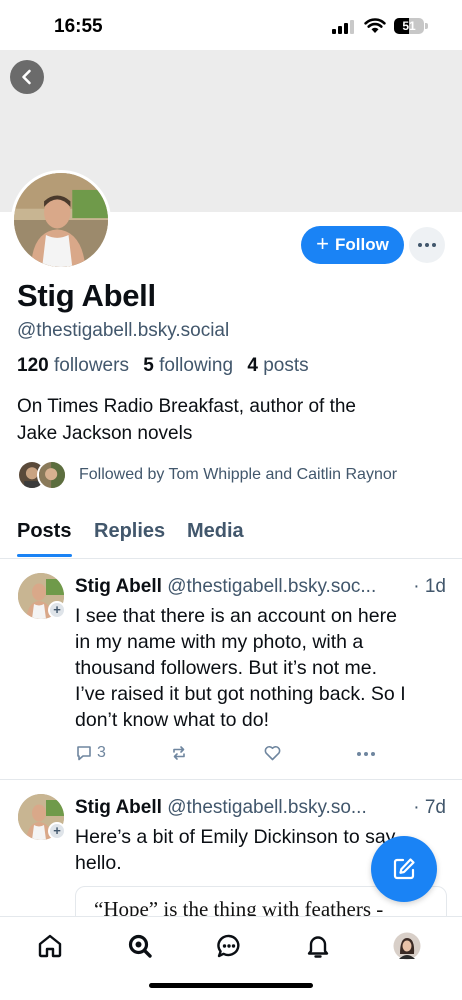  What do you see at coordinates (78, 26) in the screenshot?
I see `status-time: 16:55` at bounding box center [78, 26].